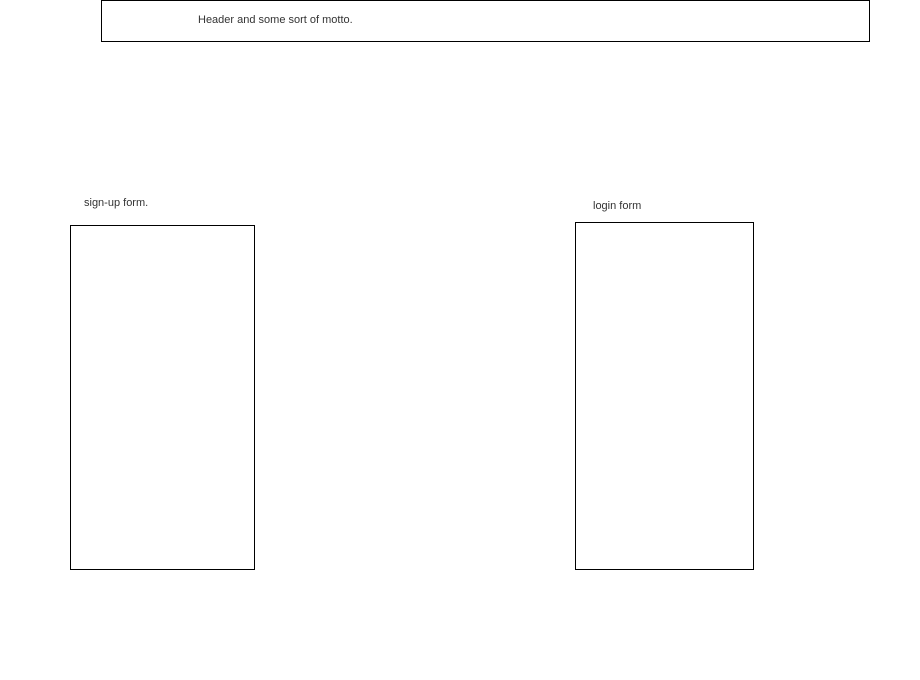 This screenshot has height=680, width=920. What do you see at coordinates (617, 206) in the screenshot?
I see `login-form-label: login form` at bounding box center [617, 206].